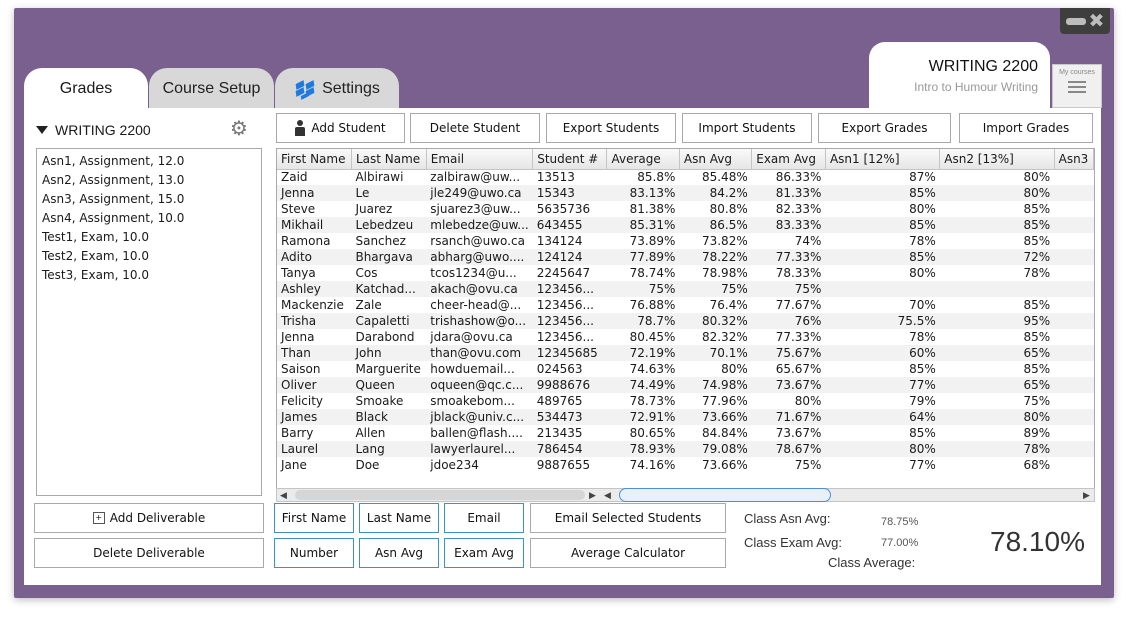  I want to click on column-header: Asn2 [13%], so click(997, 159).